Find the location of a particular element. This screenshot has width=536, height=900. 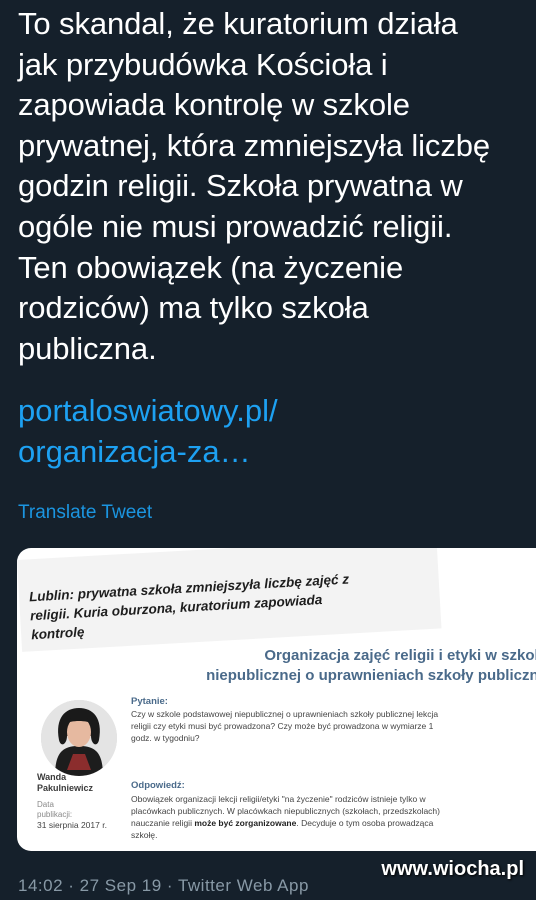

answer-text-bold: może być zorganizowane is located at coordinates (245, 823).